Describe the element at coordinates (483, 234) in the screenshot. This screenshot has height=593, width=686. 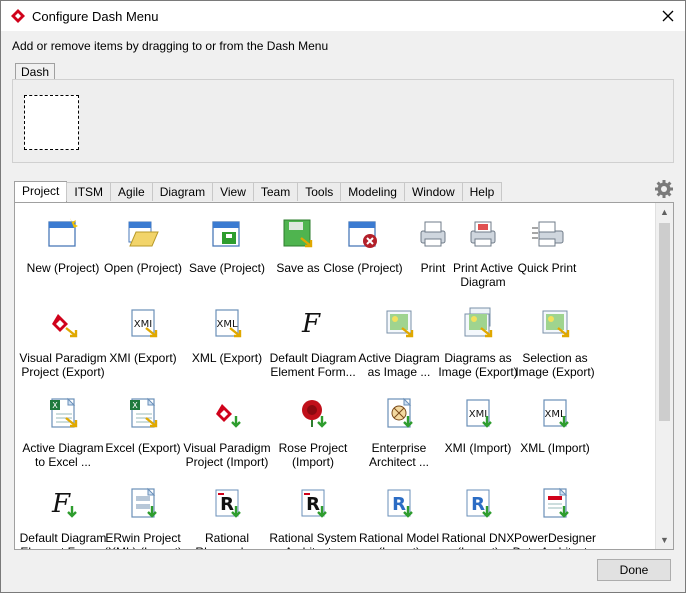
I see `print-active-diagram-icon` at that location.